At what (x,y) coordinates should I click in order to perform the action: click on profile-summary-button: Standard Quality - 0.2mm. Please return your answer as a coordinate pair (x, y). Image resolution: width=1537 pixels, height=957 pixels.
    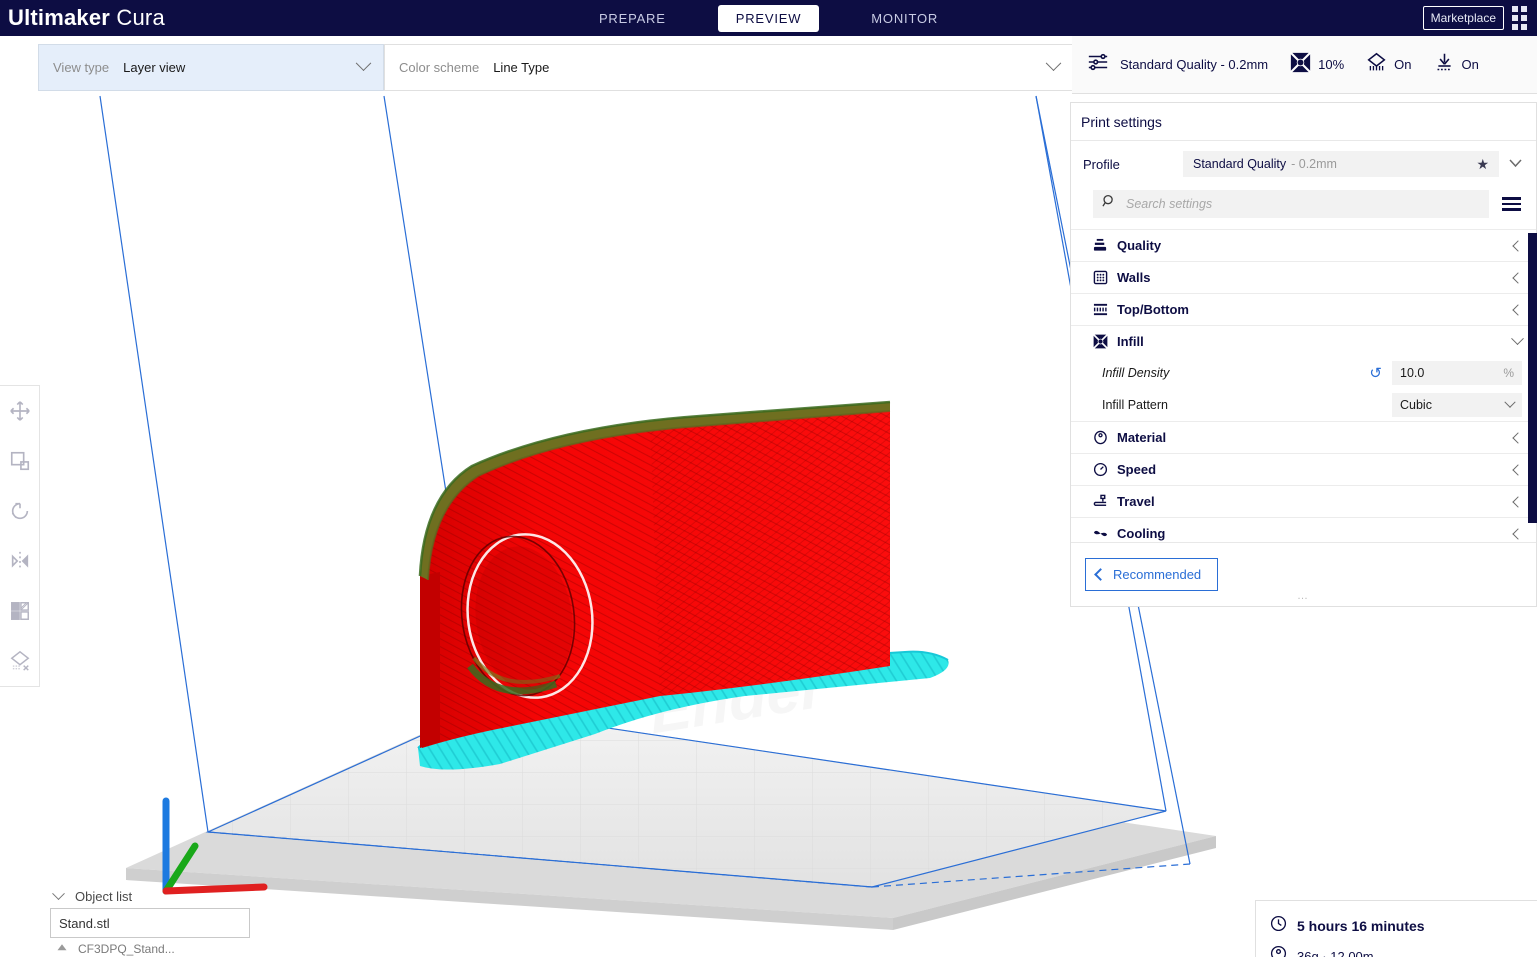
    Looking at the image, I should click on (1177, 64).